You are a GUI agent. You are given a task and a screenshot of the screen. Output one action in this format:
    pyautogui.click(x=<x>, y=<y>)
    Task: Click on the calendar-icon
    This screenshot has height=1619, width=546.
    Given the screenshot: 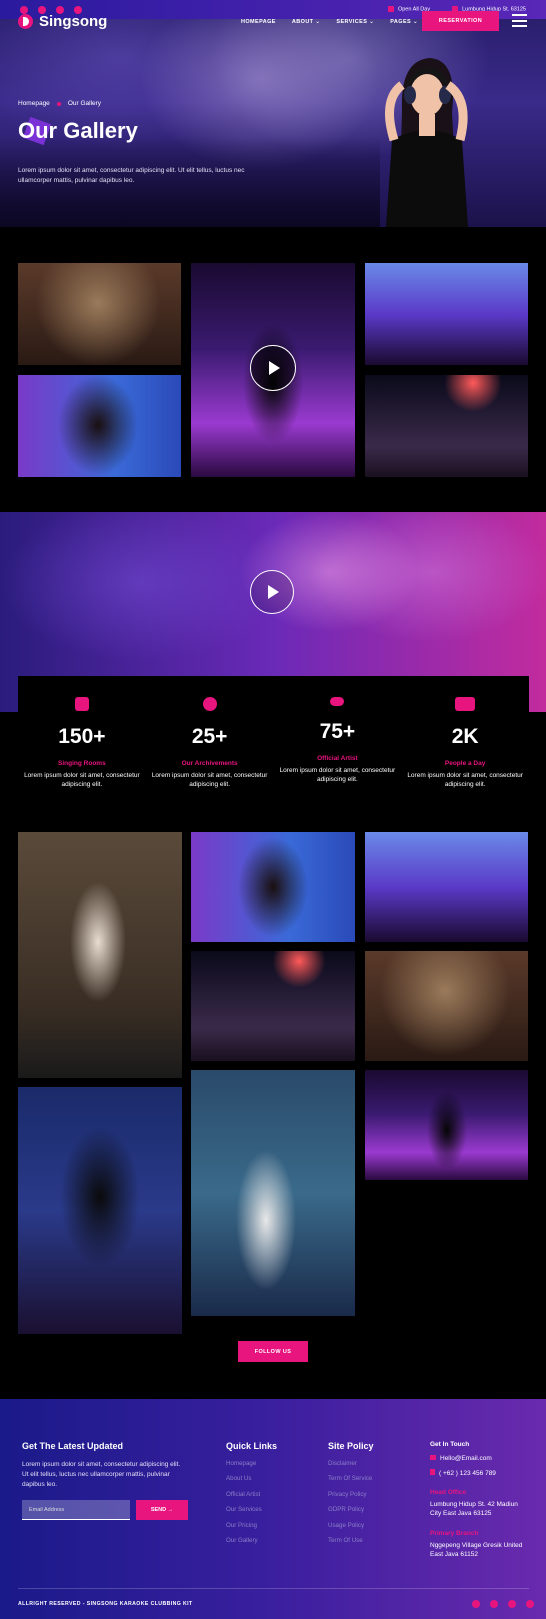 What is the action you would take?
    pyautogui.click(x=390, y=9)
    